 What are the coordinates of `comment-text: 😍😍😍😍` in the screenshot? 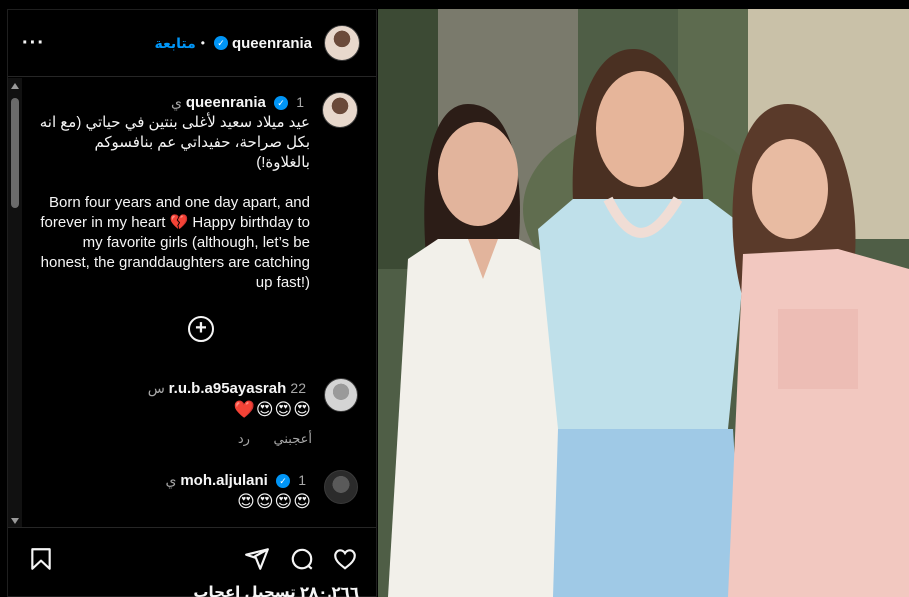 It's located at (274, 501).